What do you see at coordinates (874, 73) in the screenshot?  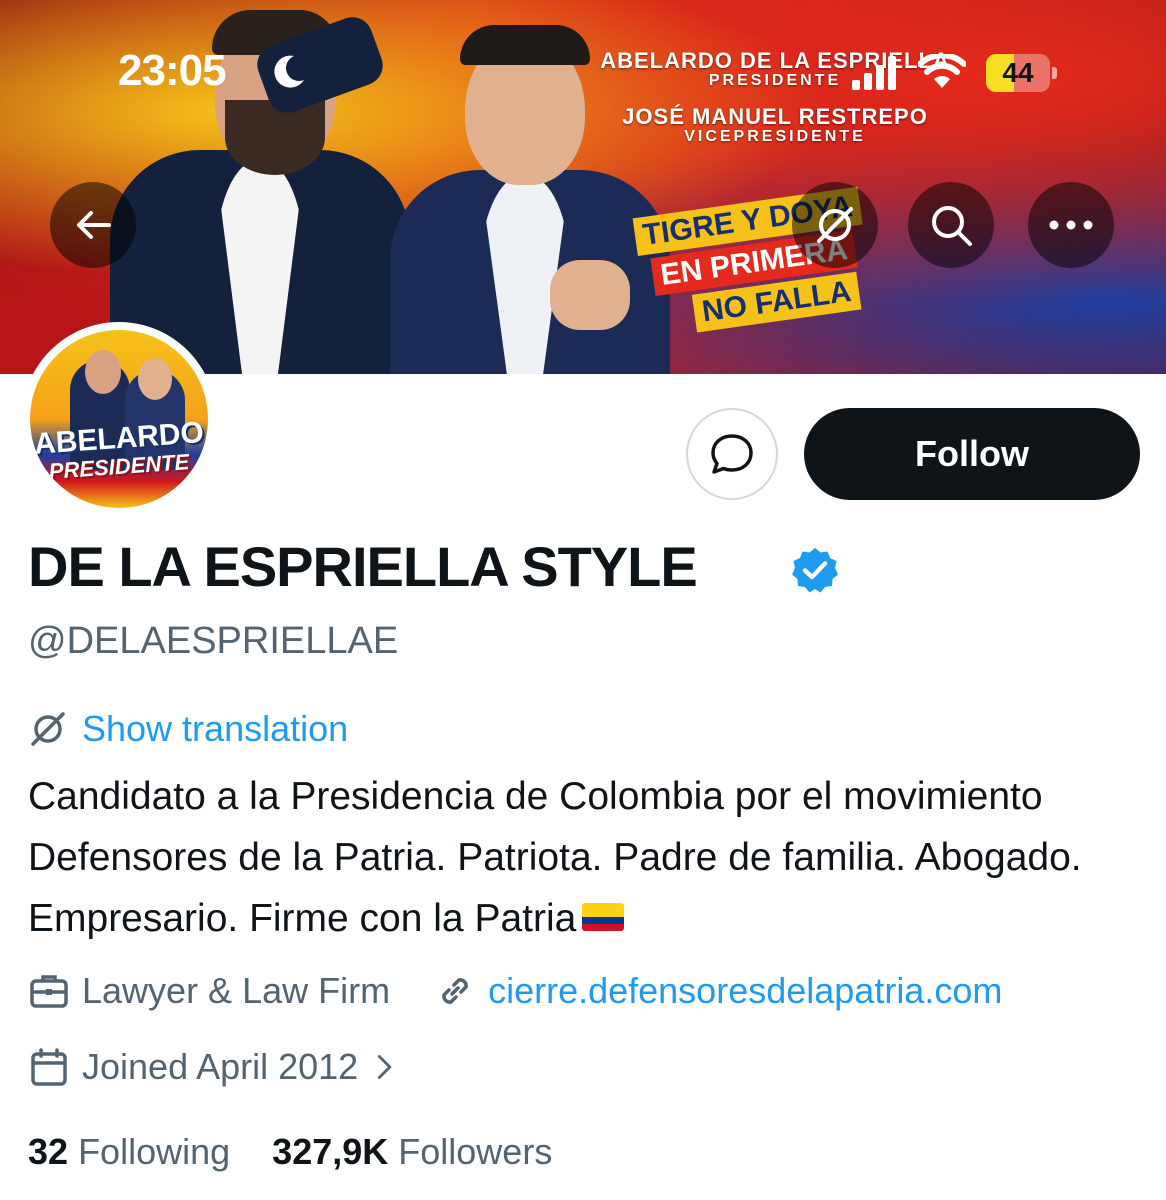 I see `cellular-signal-icon` at bounding box center [874, 73].